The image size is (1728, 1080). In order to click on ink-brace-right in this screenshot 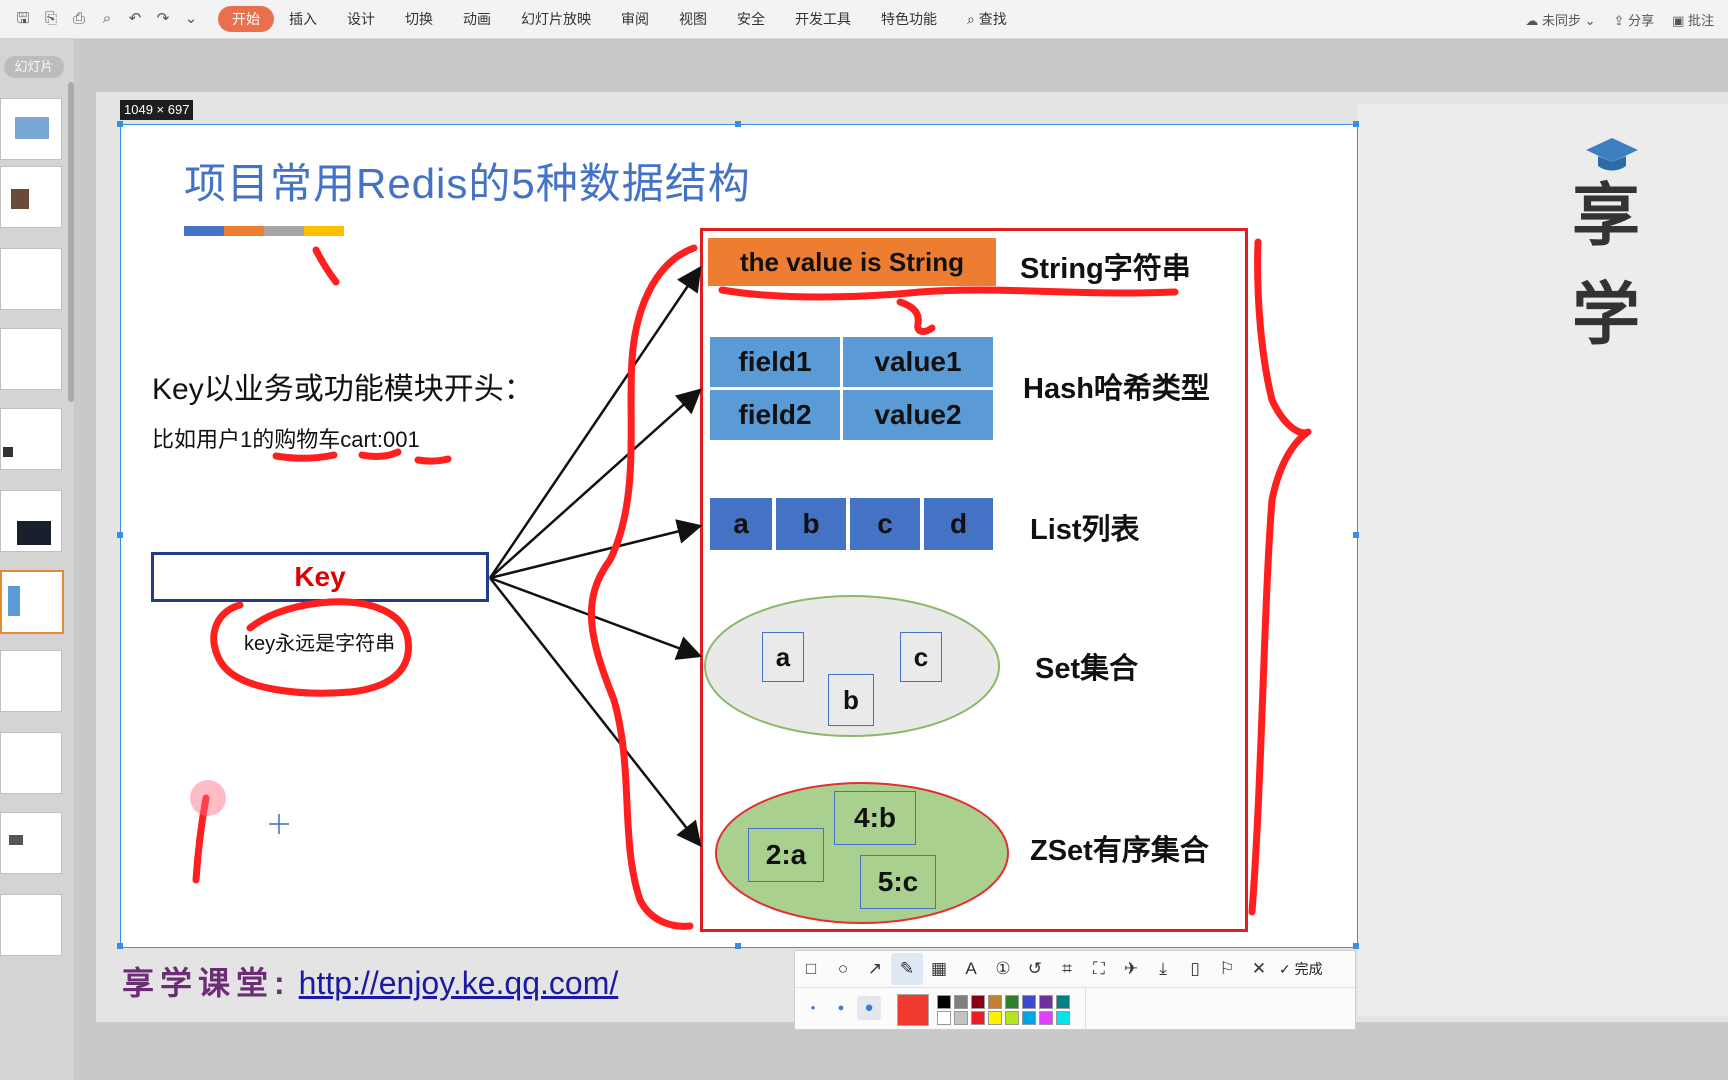, I will do `click(1280, 577)`.